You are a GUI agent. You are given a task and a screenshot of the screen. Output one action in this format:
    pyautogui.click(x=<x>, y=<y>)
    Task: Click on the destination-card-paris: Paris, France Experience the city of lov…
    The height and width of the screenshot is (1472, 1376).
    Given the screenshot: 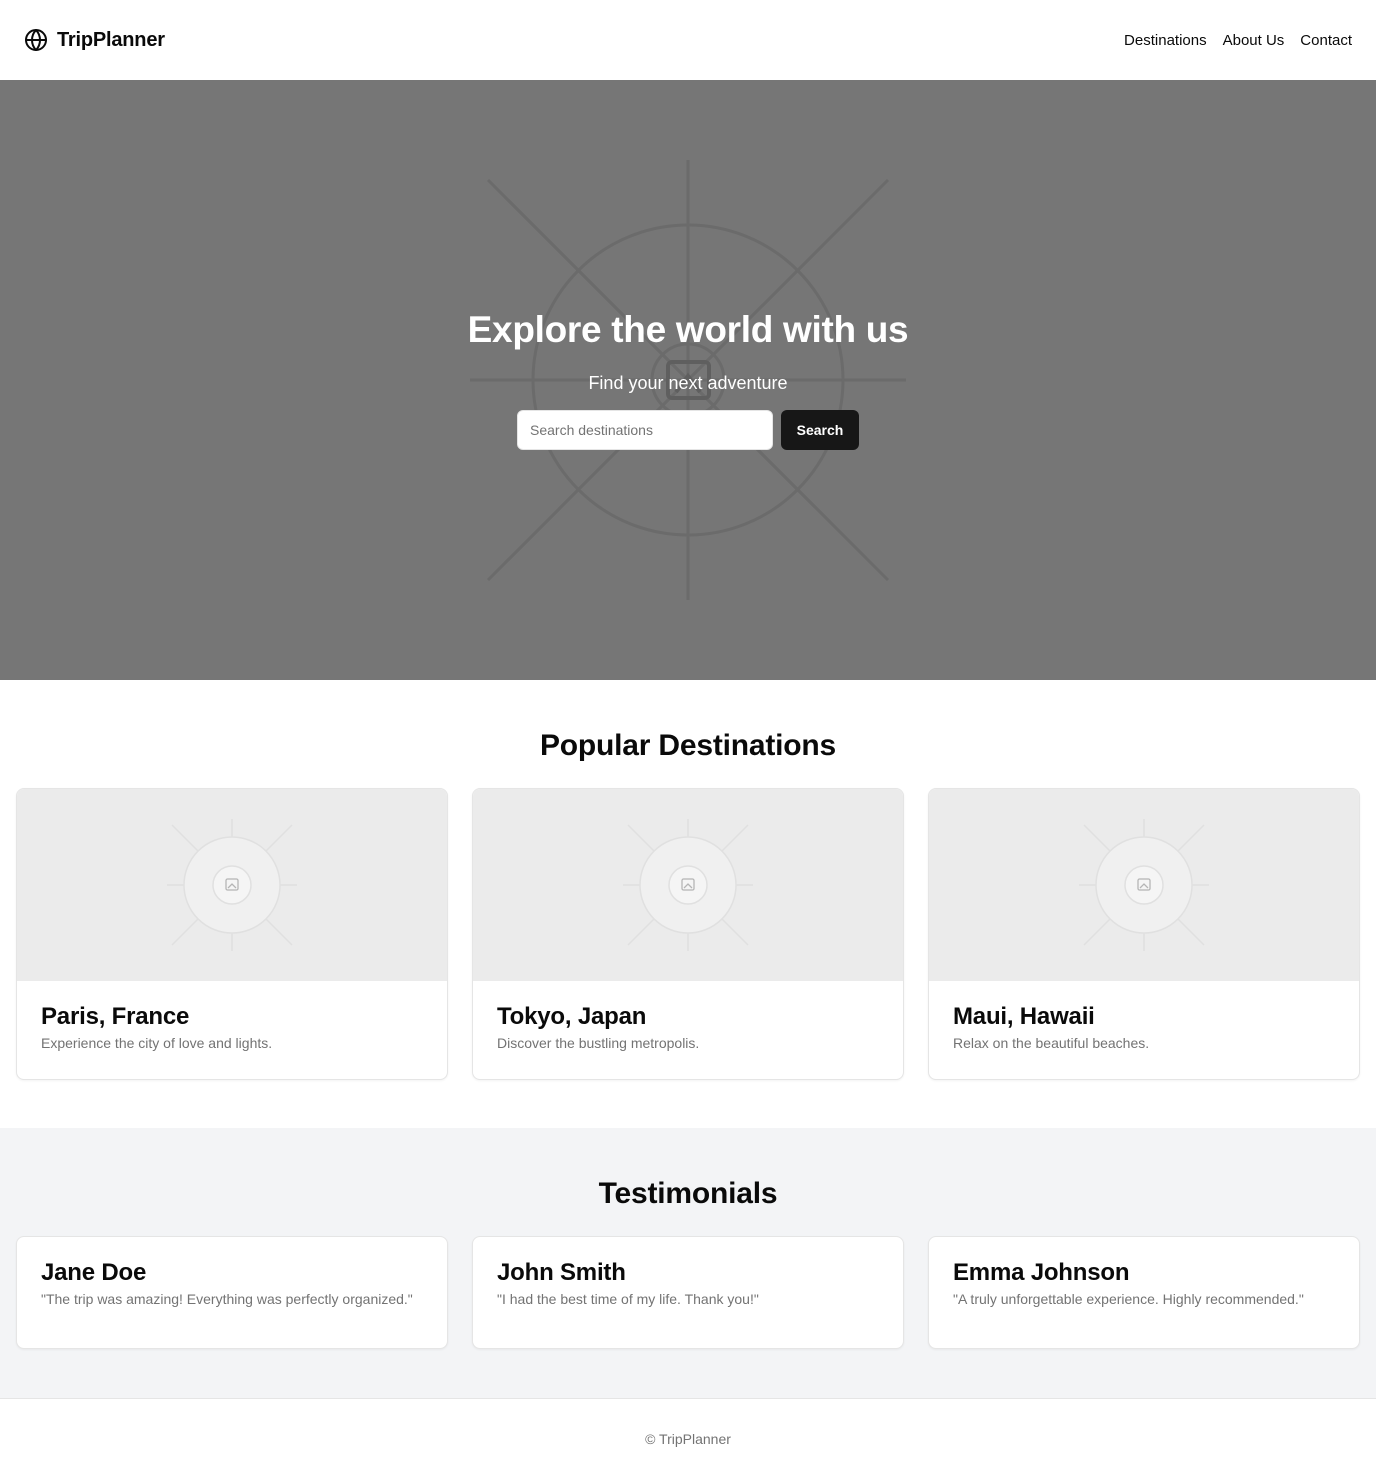 What is the action you would take?
    pyautogui.click(x=232, y=934)
    